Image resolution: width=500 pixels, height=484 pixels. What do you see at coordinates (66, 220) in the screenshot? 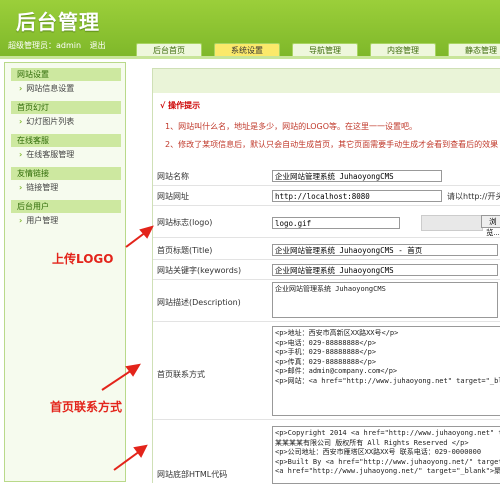
I see `sidebar-item-user-manage: 用户管理` at bounding box center [66, 220].